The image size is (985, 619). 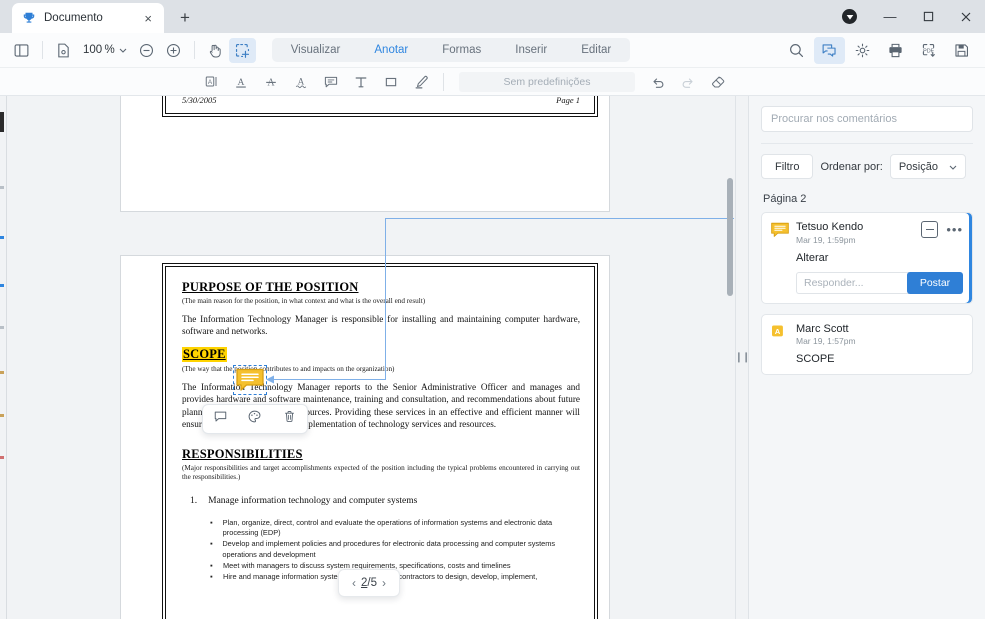 What do you see at coordinates (241, 82) in the screenshot?
I see `underline-icon: A` at bounding box center [241, 82].